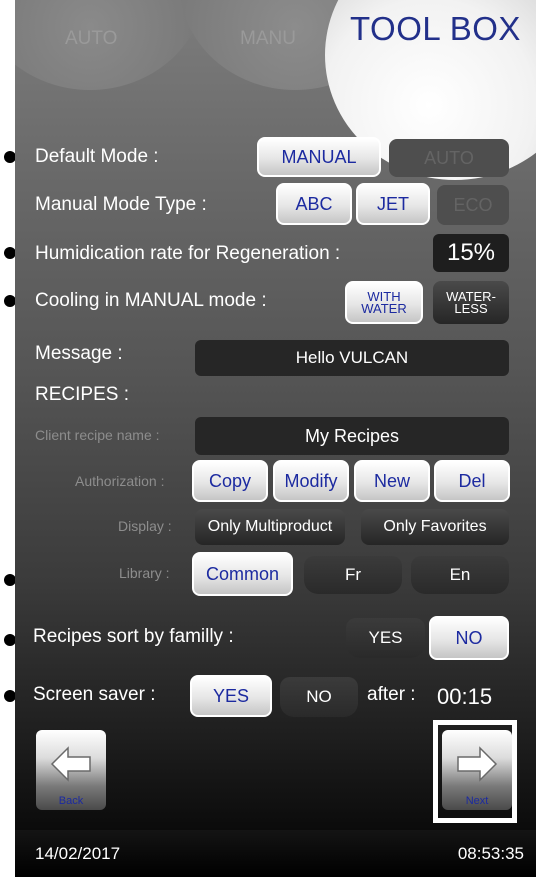  What do you see at coordinates (151, 300) in the screenshot?
I see `cooling-label: Cooling in MANUAL mode :` at bounding box center [151, 300].